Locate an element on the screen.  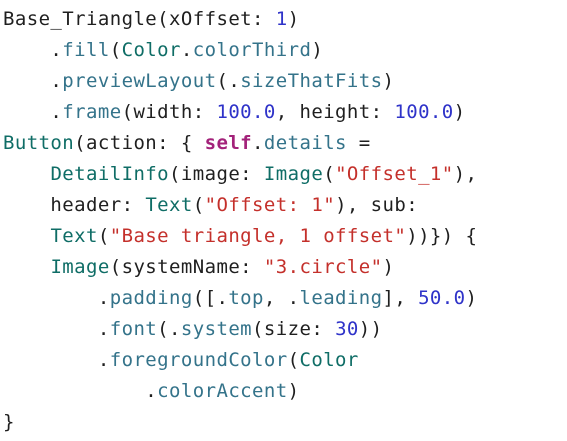
code-token-type: Button is located at coordinates (39, 143).